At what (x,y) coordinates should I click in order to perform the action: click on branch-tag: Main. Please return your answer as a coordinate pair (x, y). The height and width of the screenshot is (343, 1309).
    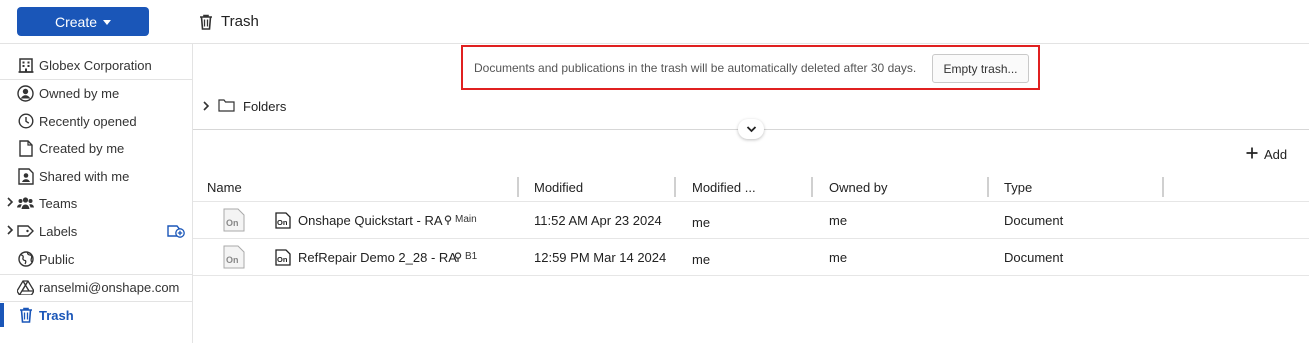
    Looking at the image, I should click on (460, 219).